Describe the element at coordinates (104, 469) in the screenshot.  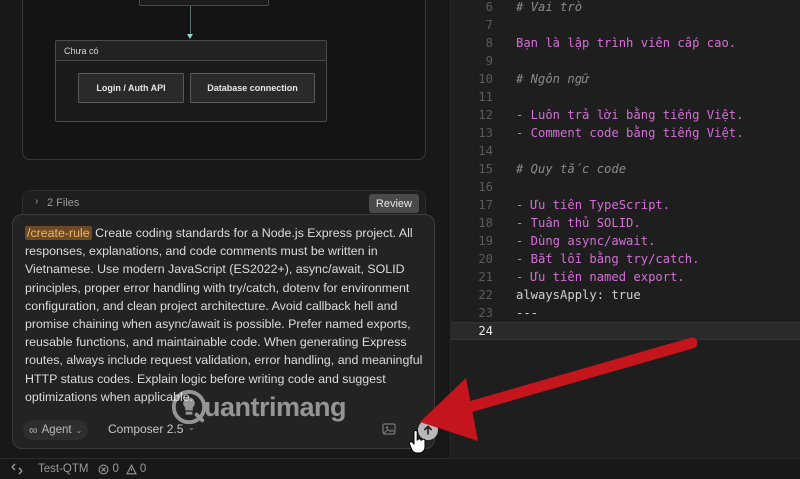
I see `error-icon` at that location.